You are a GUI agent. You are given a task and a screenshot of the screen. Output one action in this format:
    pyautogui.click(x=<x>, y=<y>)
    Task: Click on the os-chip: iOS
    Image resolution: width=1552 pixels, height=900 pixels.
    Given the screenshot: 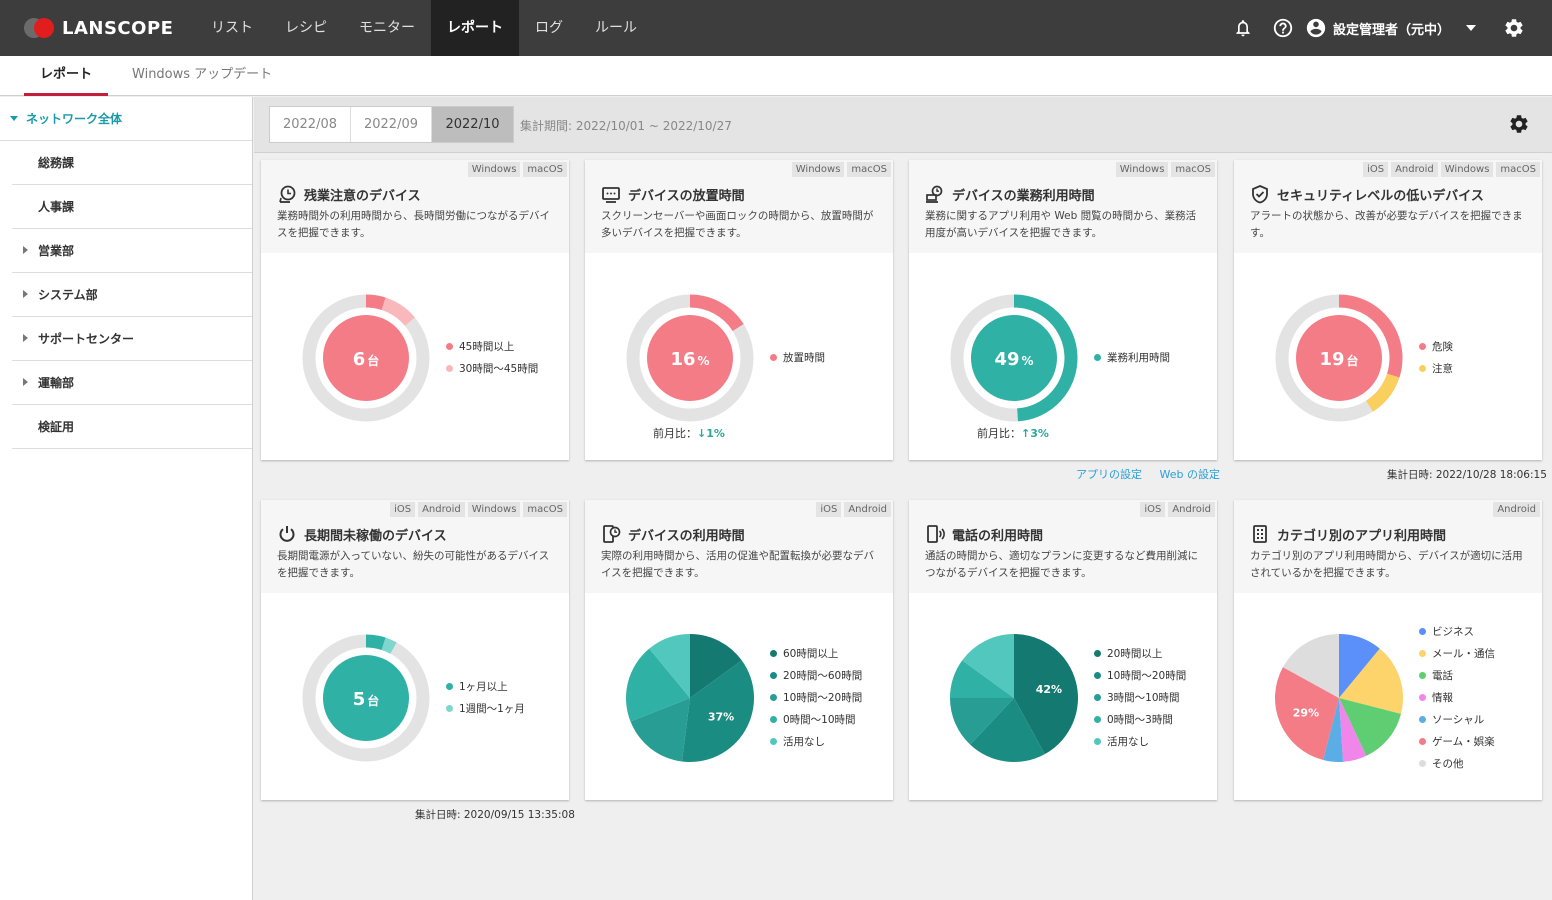 What is the action you would take?
    pyautogui.click(x=829, y=509)
    